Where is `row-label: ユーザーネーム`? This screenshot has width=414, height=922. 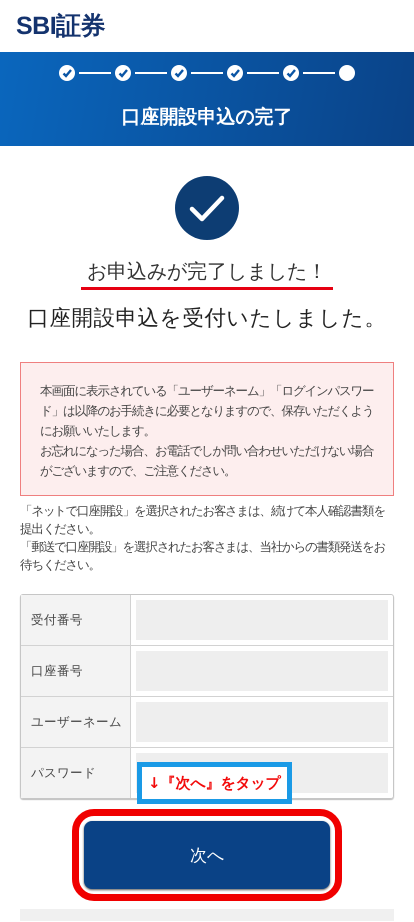 row-label: ユーザーネーム is located at coordinates (76, 722).